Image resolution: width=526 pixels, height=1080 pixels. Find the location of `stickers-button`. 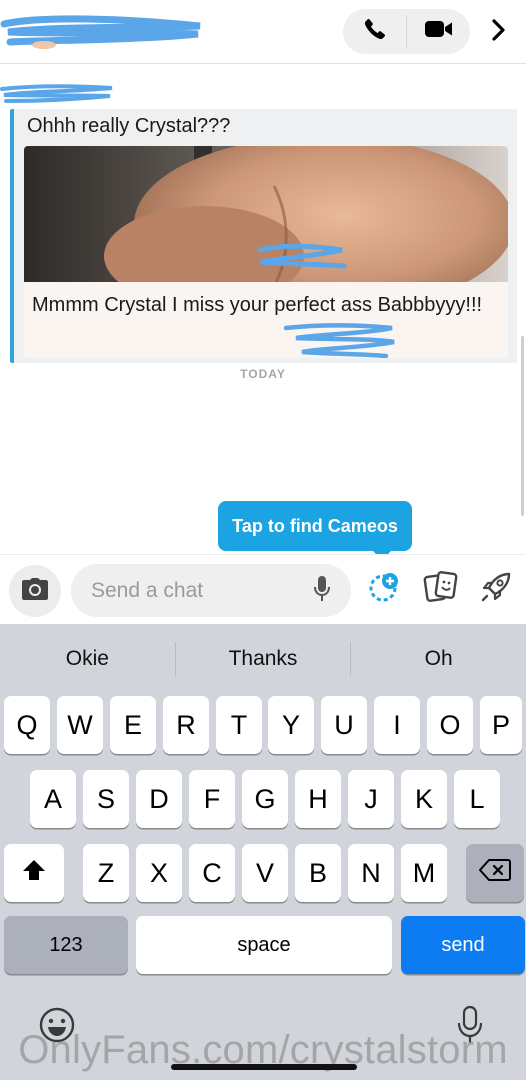

stickers-button is located at coordinates (441, 589).